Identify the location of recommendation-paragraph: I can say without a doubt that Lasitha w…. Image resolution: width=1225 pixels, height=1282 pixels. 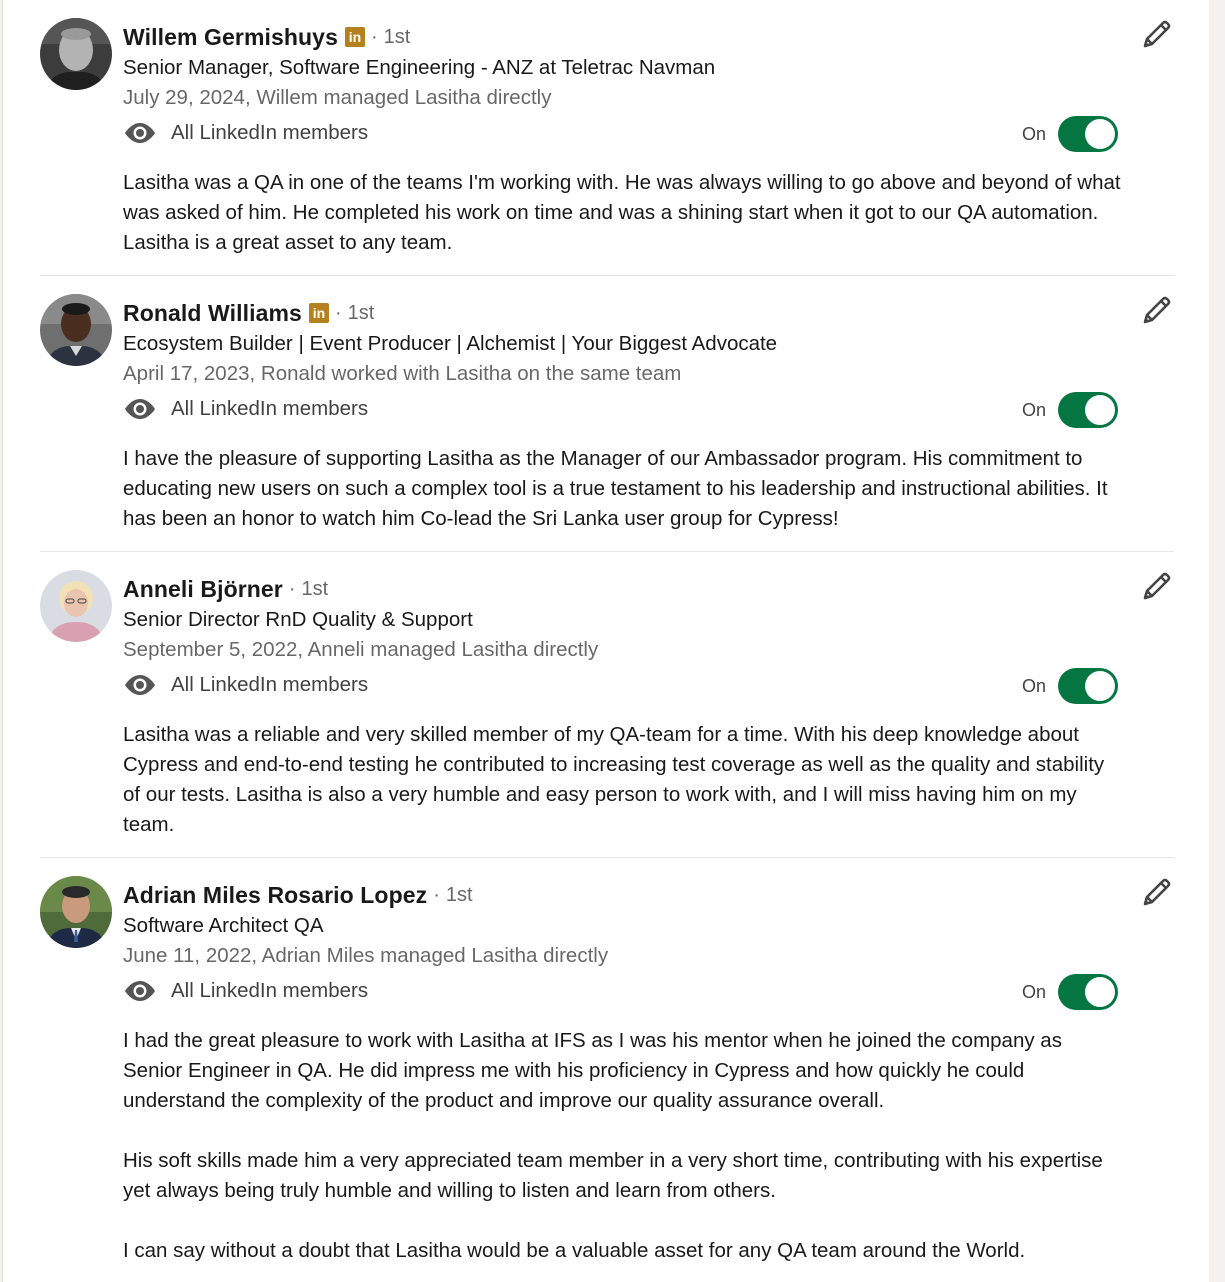
(574, 1250).